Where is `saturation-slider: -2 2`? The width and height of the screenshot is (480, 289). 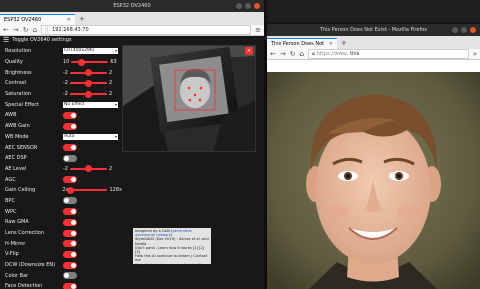
saturation-slider: -2 2 is located at coordinates (88, 94).